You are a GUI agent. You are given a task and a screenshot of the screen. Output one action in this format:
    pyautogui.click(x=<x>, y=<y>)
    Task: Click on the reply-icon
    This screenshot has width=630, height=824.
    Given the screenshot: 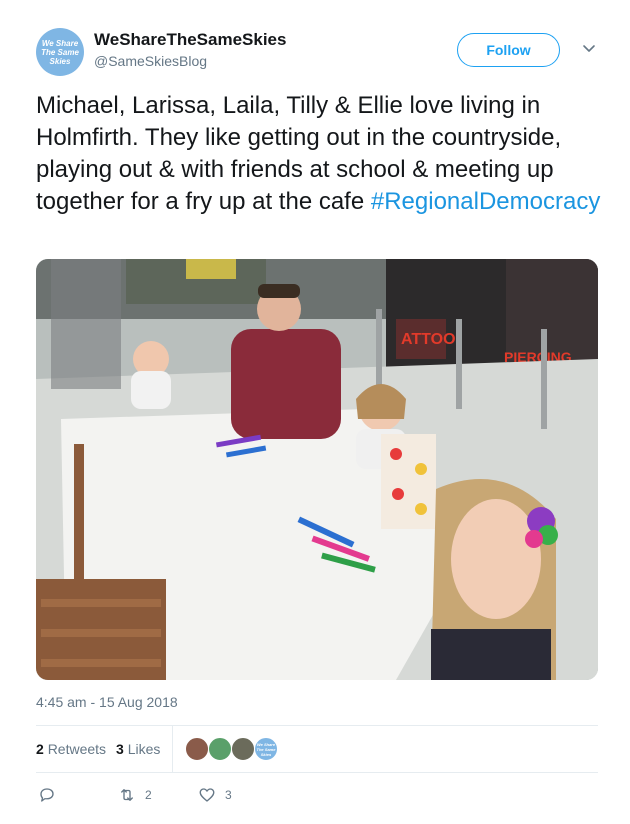 What is the action you would take?
    pyautogui.click(x=47, y=795)
    